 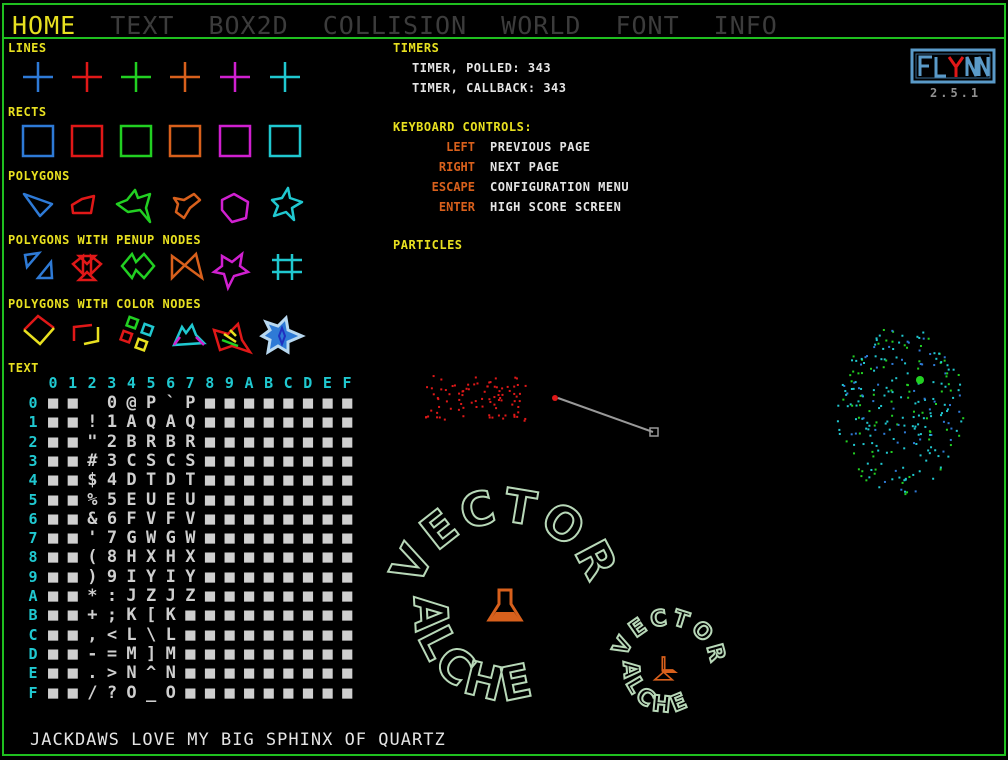 What do you see at coordinates (33, 615) in the screenshot?
I see `grid-row-header: B` at bounding box center [33, 615].